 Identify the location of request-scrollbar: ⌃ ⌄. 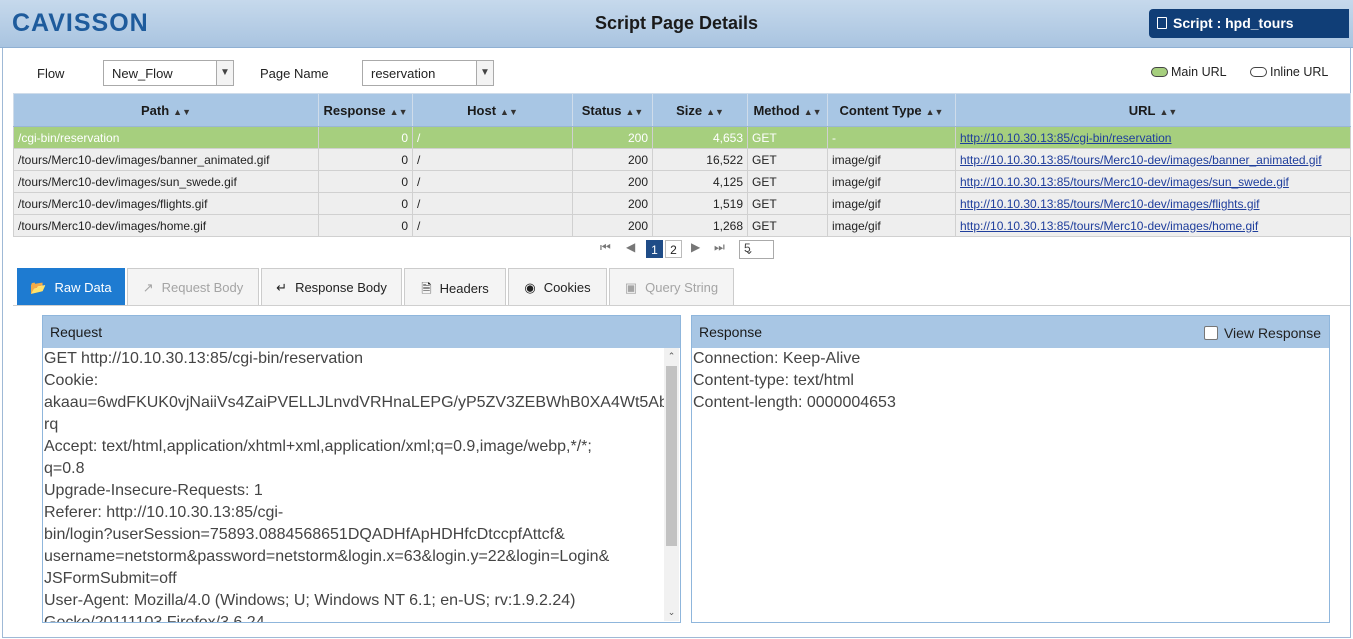
(671, 484).